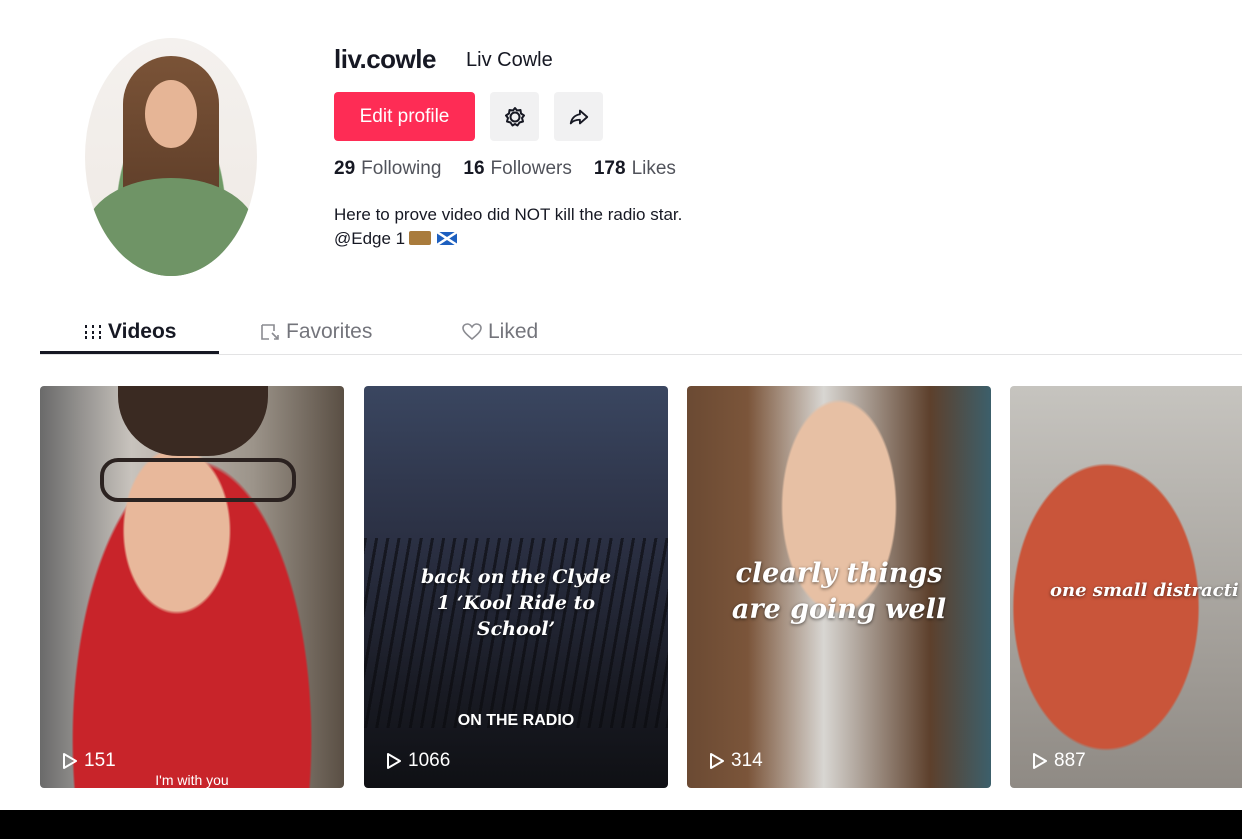  I want to click on share-button, so click(578, 116).